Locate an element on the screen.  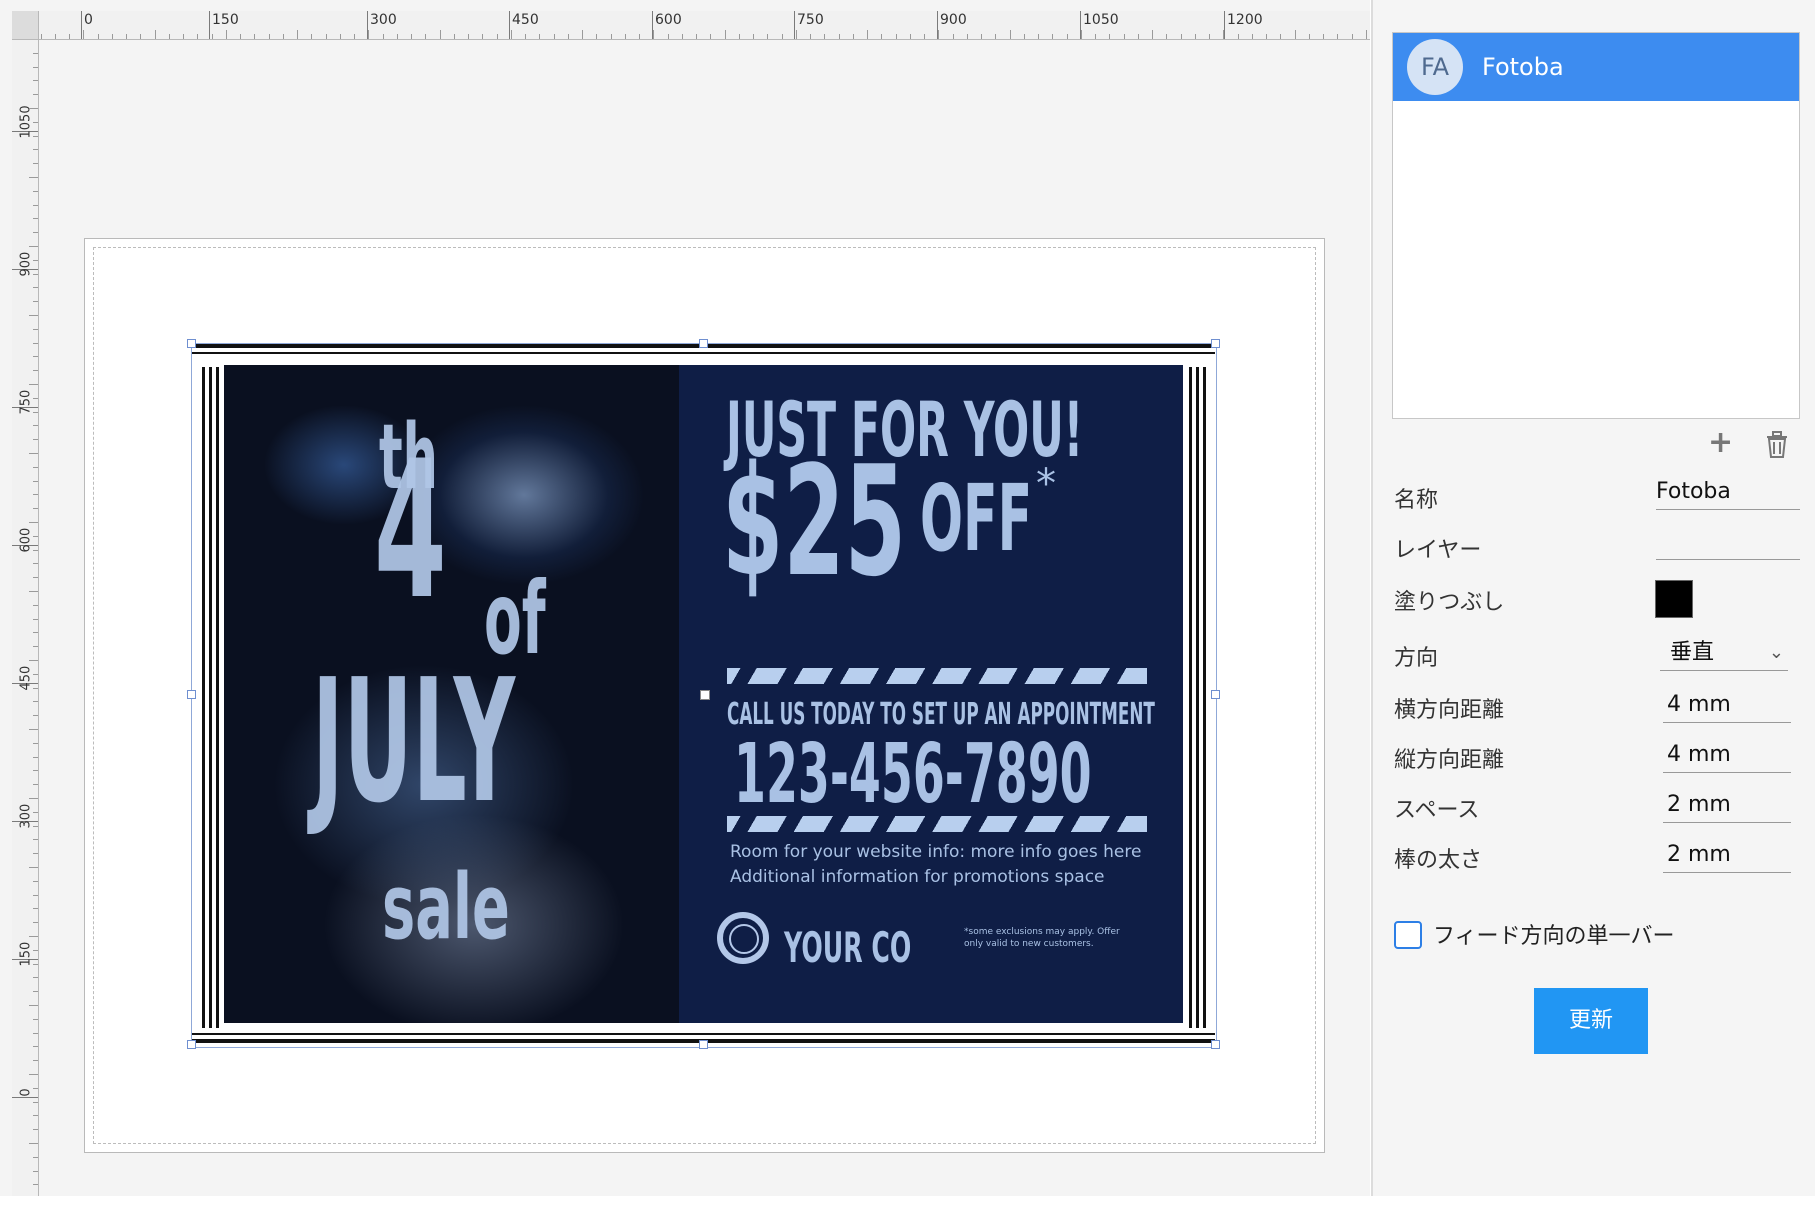
resize-handle-n is located at coordinates (703, 343).